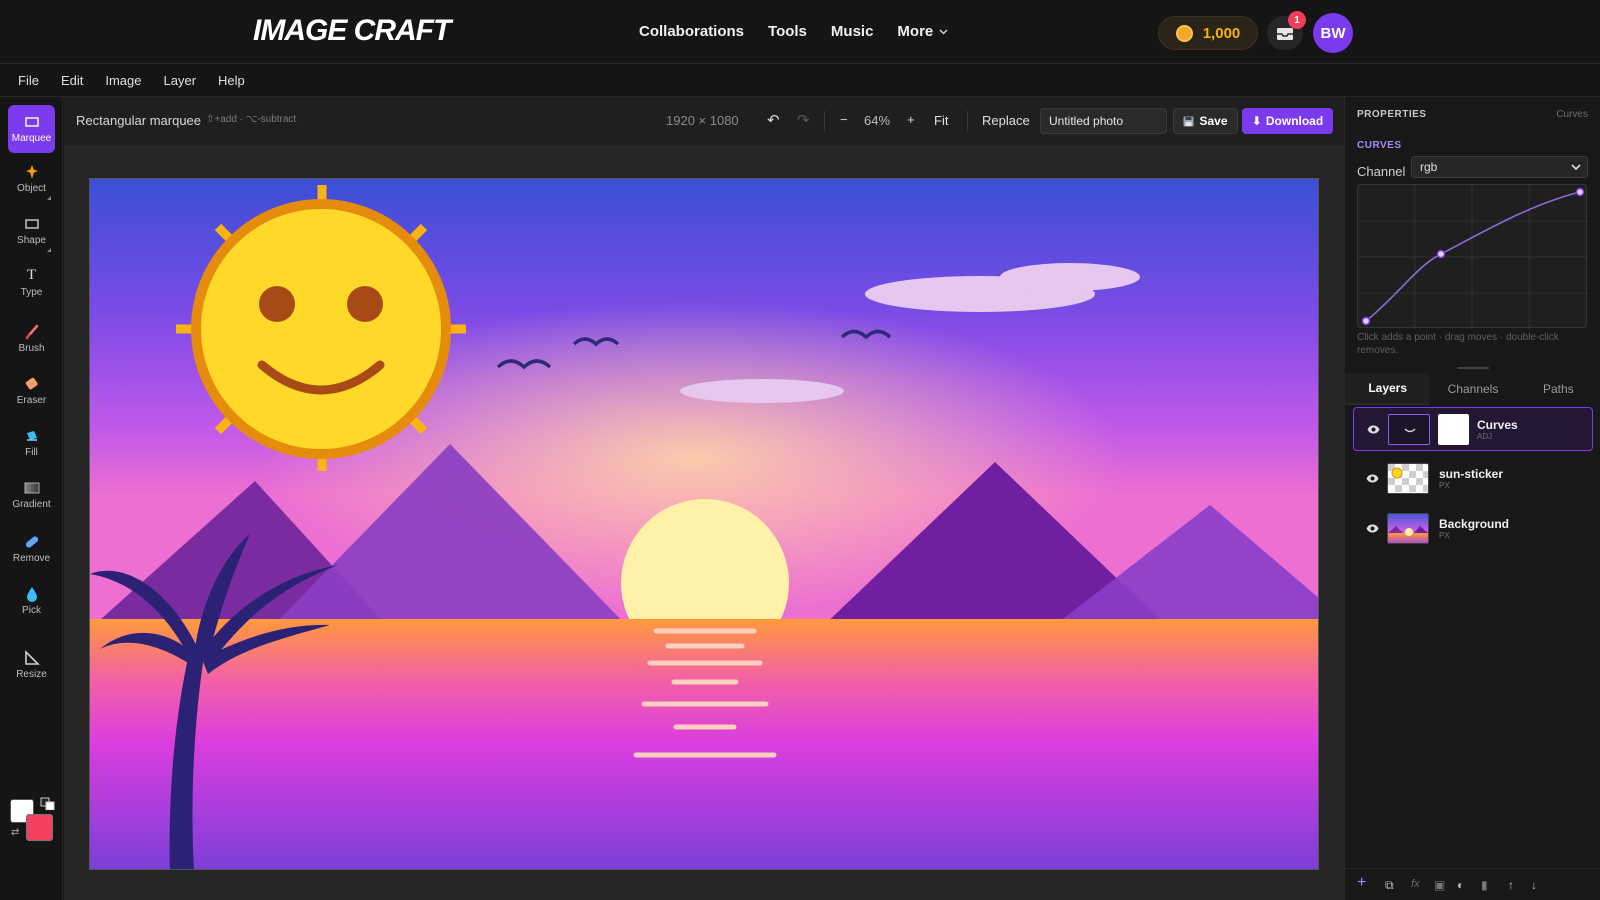 This screenshot has width=1600, height=900. What do you see at coordinates (1473, 529) in the screenshot?
I see `layer-row-background: Background PX` at bounding box center [1473, 529].